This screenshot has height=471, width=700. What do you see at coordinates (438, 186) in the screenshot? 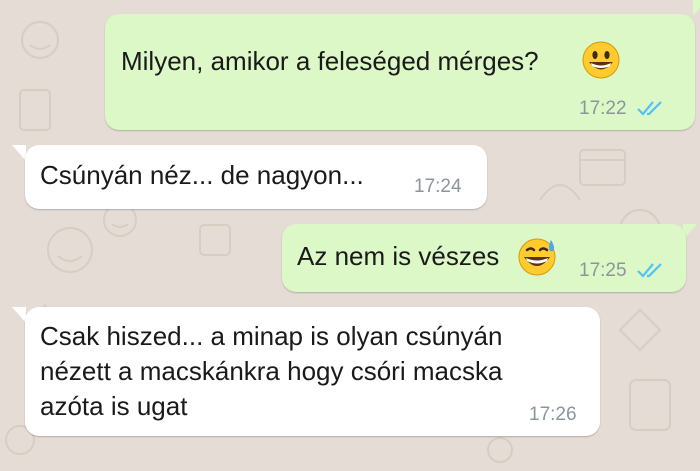
I see `message-timestamp: 17:24` at bounding box center [438, 186].